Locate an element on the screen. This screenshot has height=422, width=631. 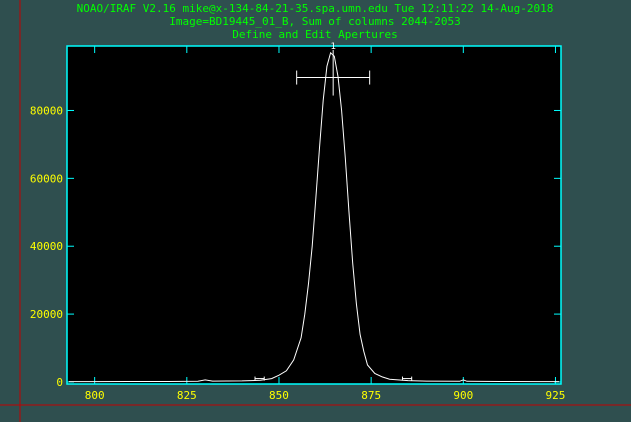
plot-title: Define and Edit Apertures is located at coordinates (315, 34).